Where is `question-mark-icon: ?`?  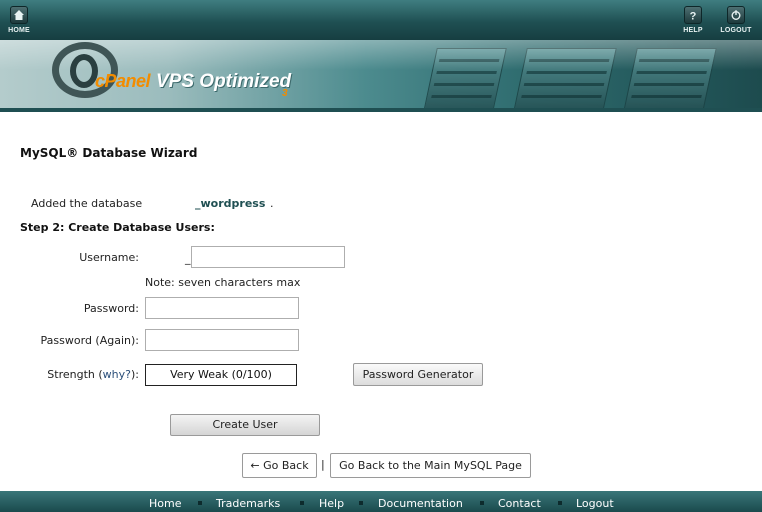 question-mark-icon: ? is located at coordinates (693, 15).